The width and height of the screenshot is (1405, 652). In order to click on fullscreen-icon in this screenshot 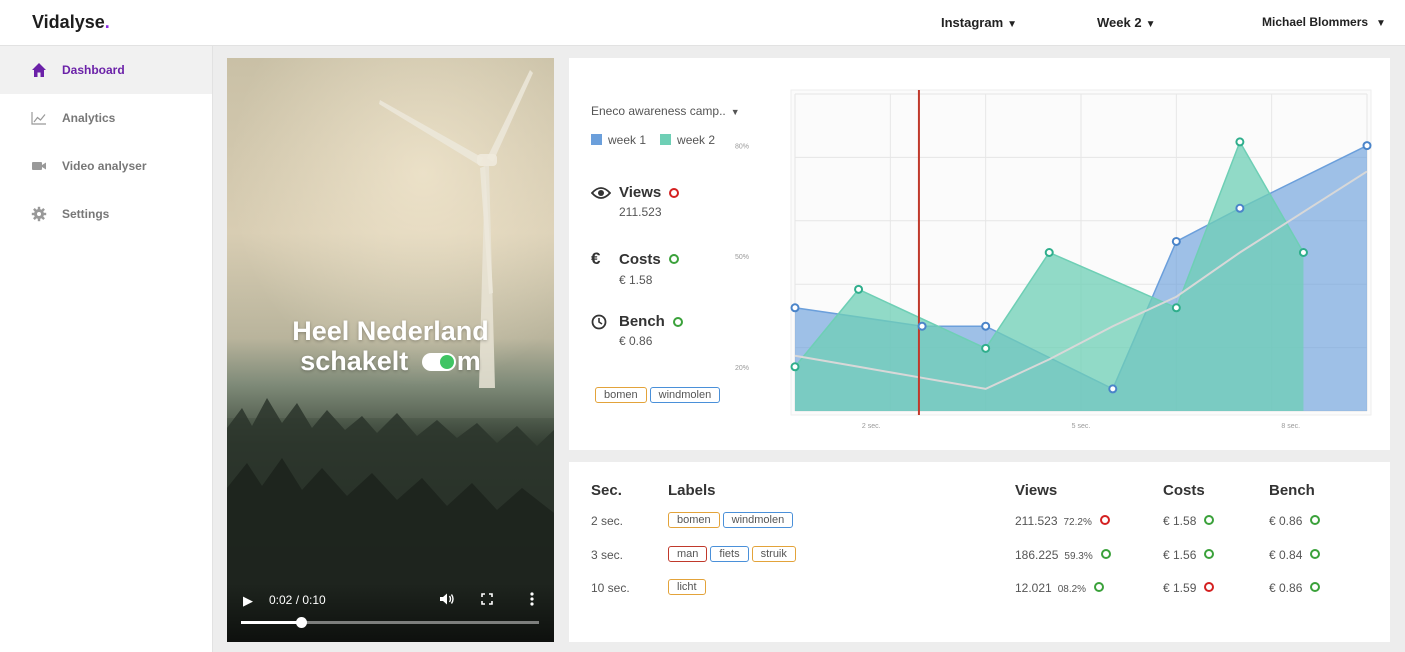, I will do `click(487, 599)`.